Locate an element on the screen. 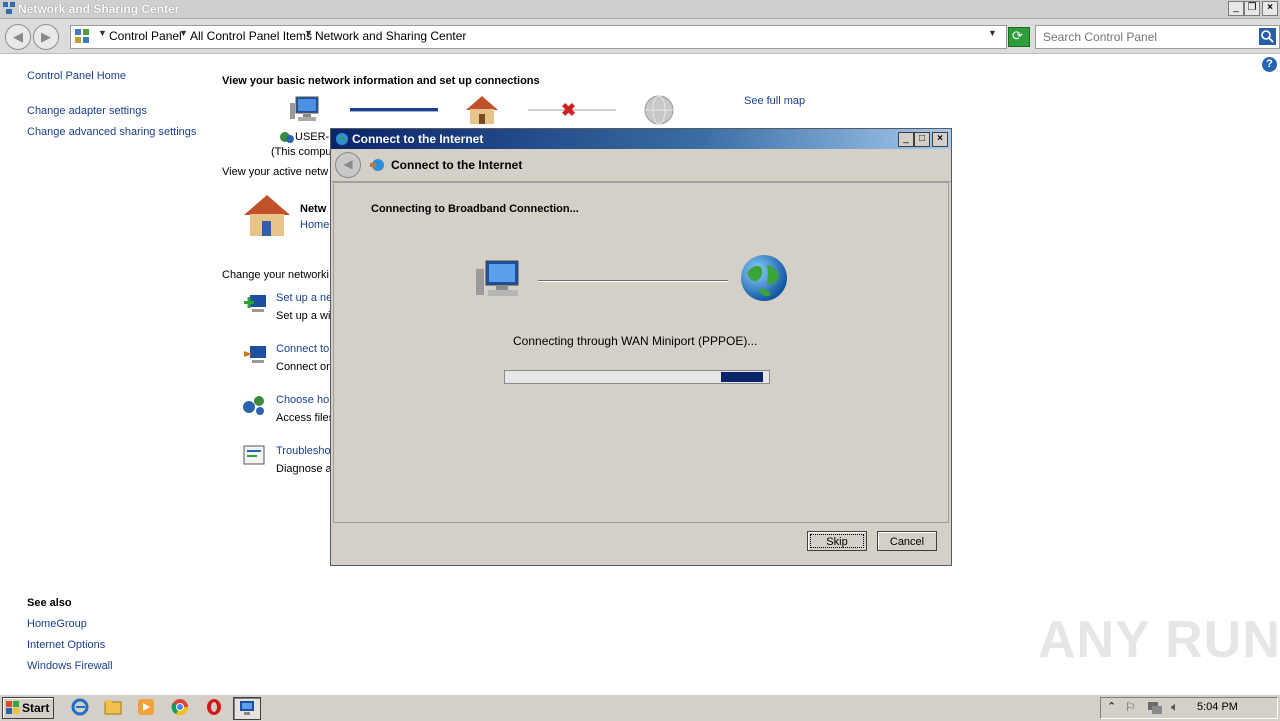 Image resolution: width=1280 pixels, height=721 pixels. network-type-link: Home is located at coordinates (314, 225).